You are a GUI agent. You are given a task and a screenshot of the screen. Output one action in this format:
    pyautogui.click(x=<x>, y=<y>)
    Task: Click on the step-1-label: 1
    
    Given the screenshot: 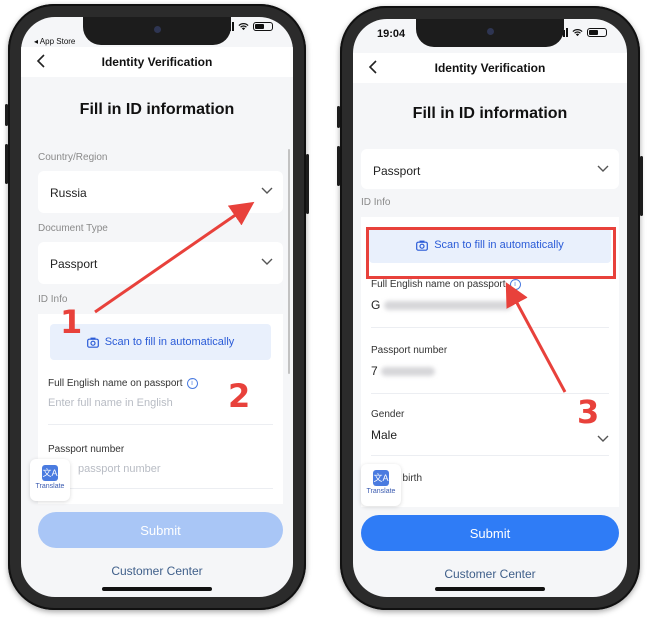 What is the action you would take?
    pyautogui.click(x=71, y=322)
    